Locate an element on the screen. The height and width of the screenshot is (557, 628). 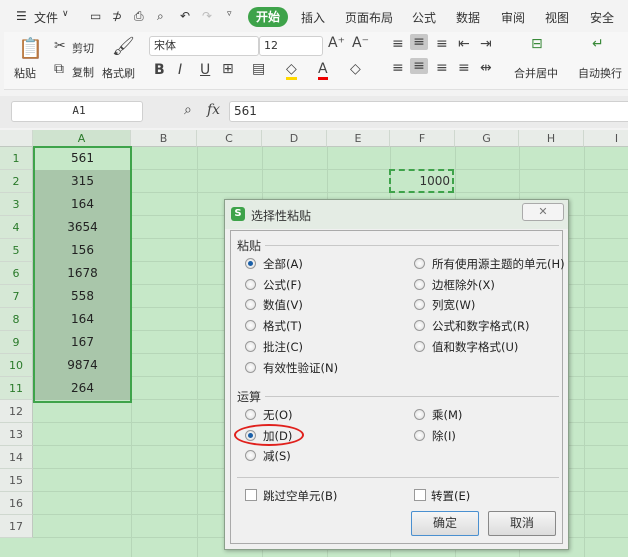
operation-left-0-label: 无(O) is located at coordinates (278, 415).